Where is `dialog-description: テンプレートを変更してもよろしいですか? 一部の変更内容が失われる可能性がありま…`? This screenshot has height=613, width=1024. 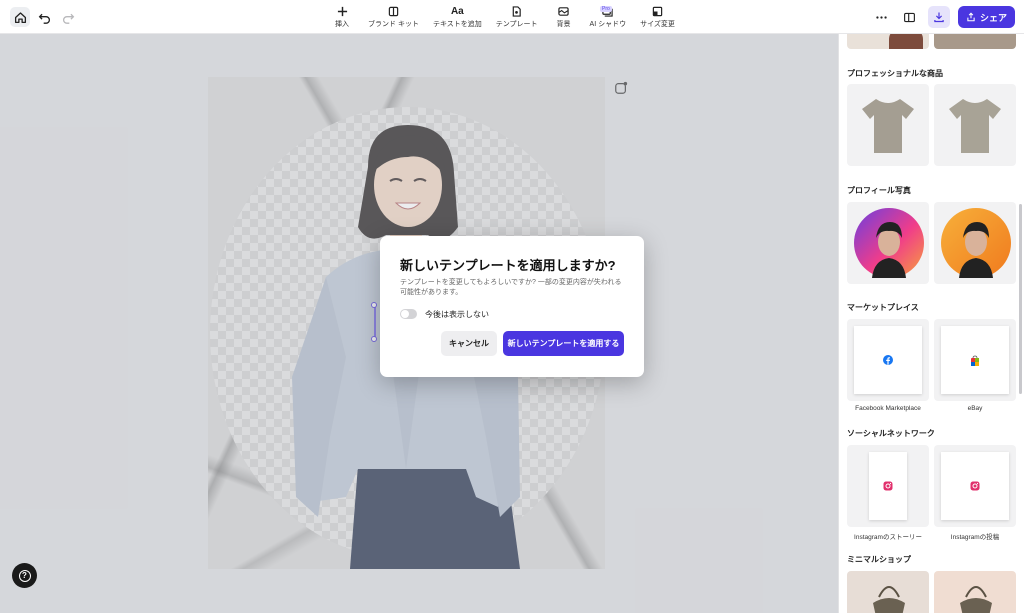
dialog-description: テンプレートを変更してもよろしいですか? 一部の変更内容が失われる可能性がありま… is located at coordinates (511, 287).